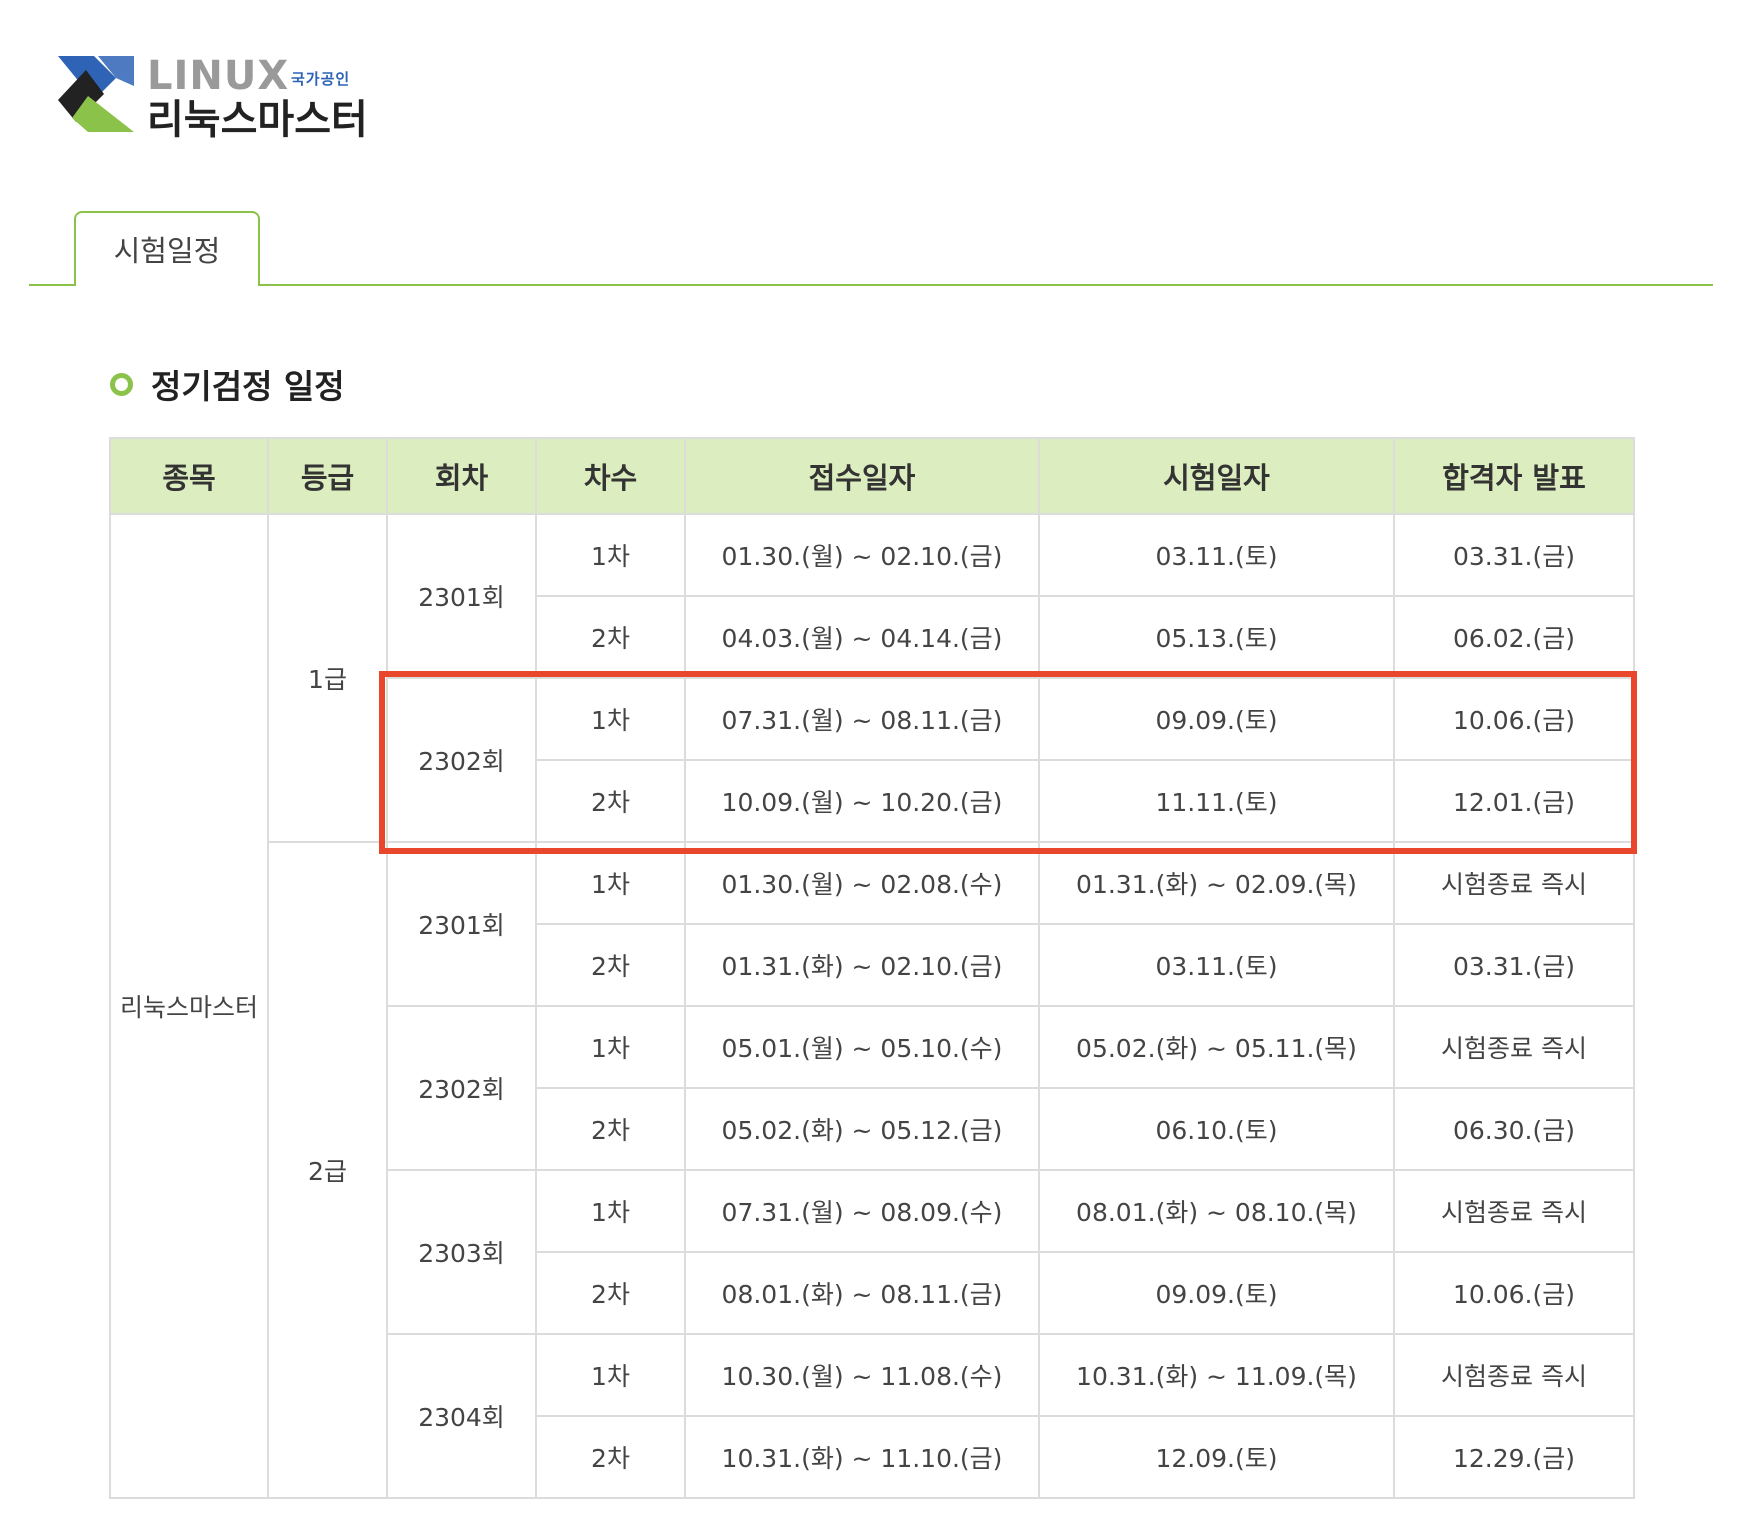 This screenshot has height=1534, width=1738. What do you see at coordinates (461, 476) in the screenshot?
I see `header-session: 회차` at bounding box center [461, 476].